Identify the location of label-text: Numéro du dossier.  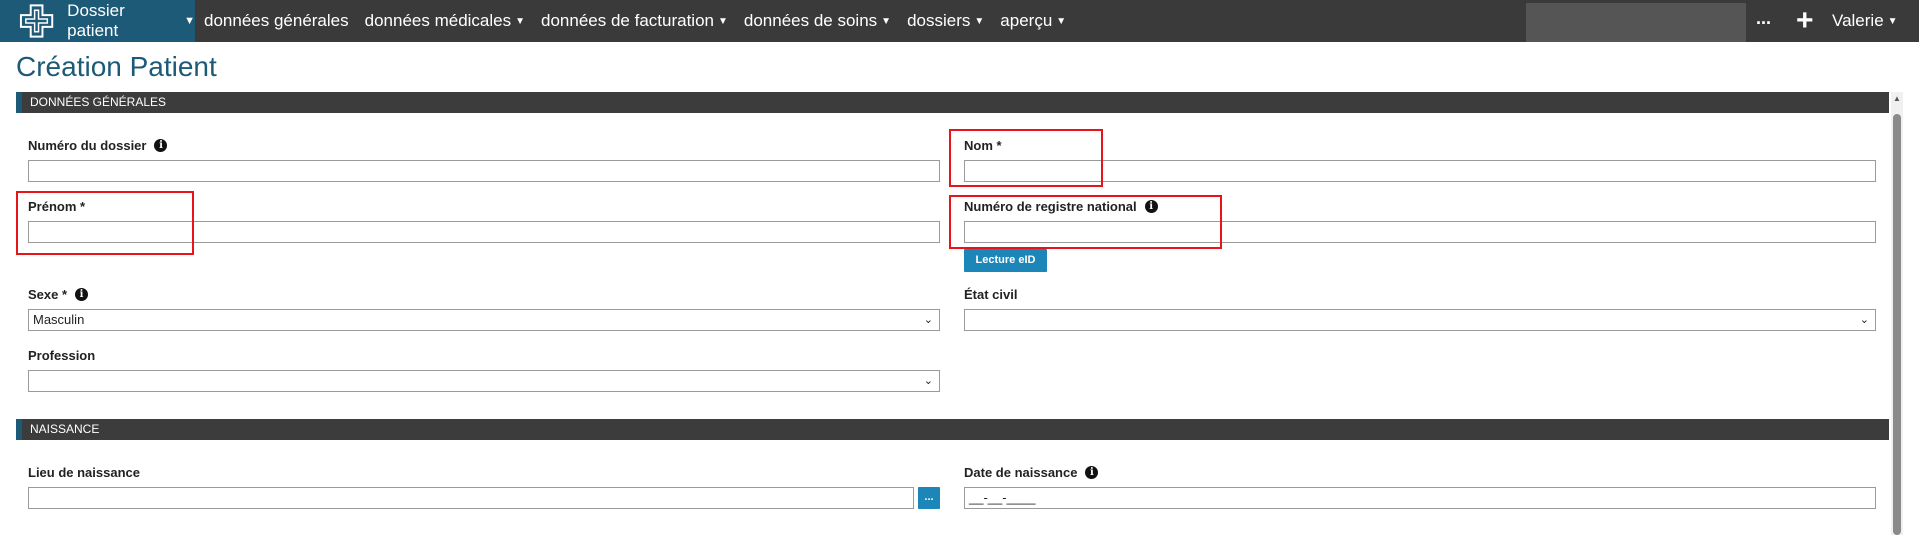
(87, 145).